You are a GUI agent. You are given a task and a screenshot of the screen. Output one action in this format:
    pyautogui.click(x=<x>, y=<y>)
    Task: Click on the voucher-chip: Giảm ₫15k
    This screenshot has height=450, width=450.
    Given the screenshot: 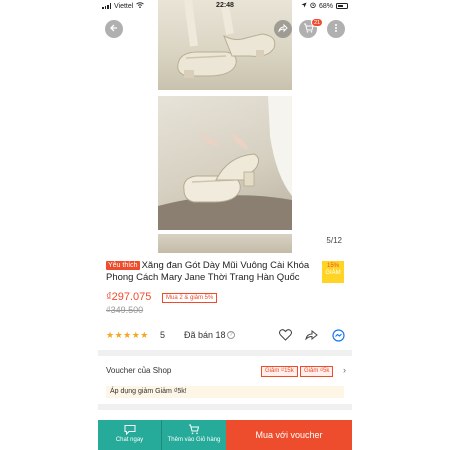 What is the action you would take?
    pyautogui.click(x=279, y=371)
    